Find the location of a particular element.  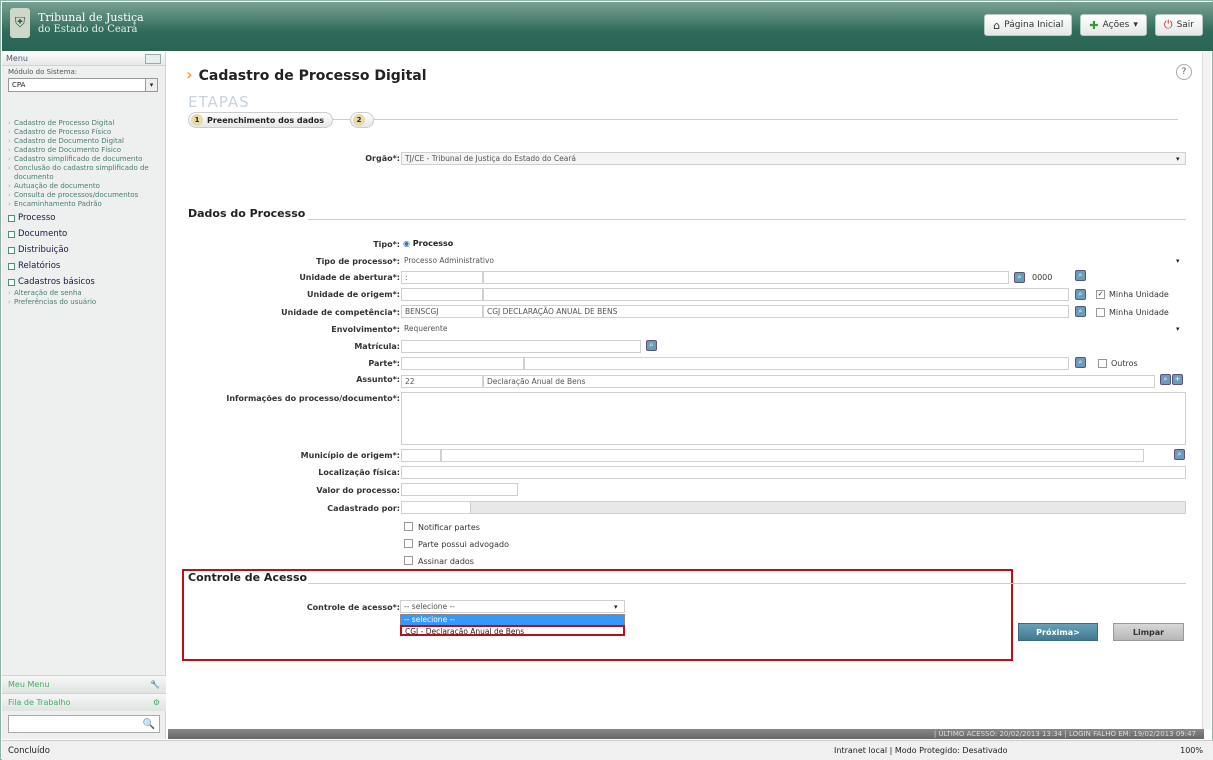

sidebar-section-documento: Documento is located at coordinates (83, 234).